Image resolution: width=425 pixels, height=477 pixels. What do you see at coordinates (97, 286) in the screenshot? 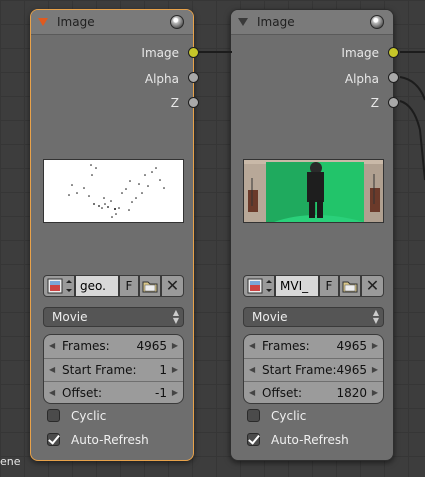
I see `image-name-field: geo.` at bounding box center [97, 286].